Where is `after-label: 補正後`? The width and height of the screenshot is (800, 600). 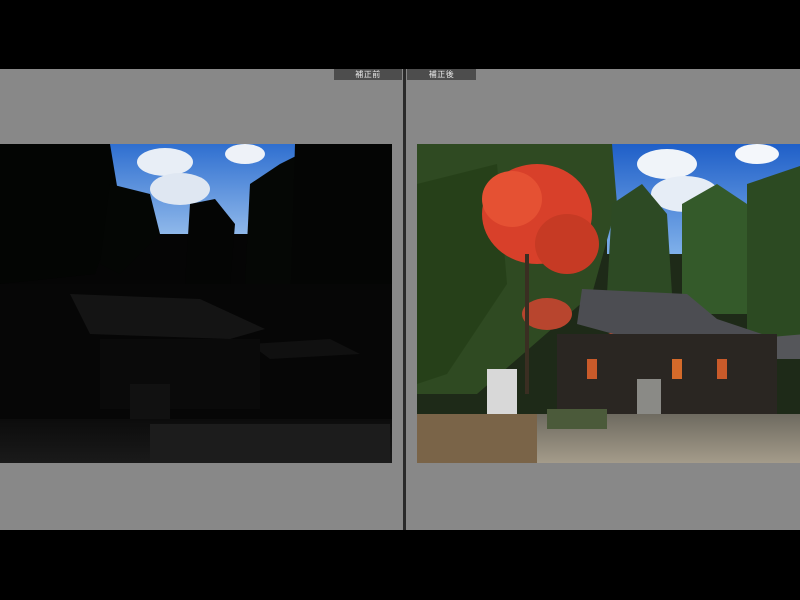
after-label: 補正後 is located at coordinates (441, 74).